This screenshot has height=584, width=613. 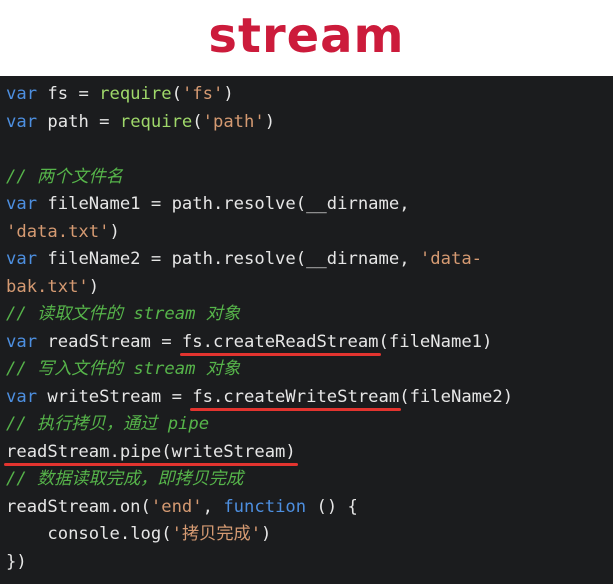 What do you see at coordinates (306, 95) in the screenshot?
I see `code-line: var fs = require('fs')` at bounding box center [306, 95].